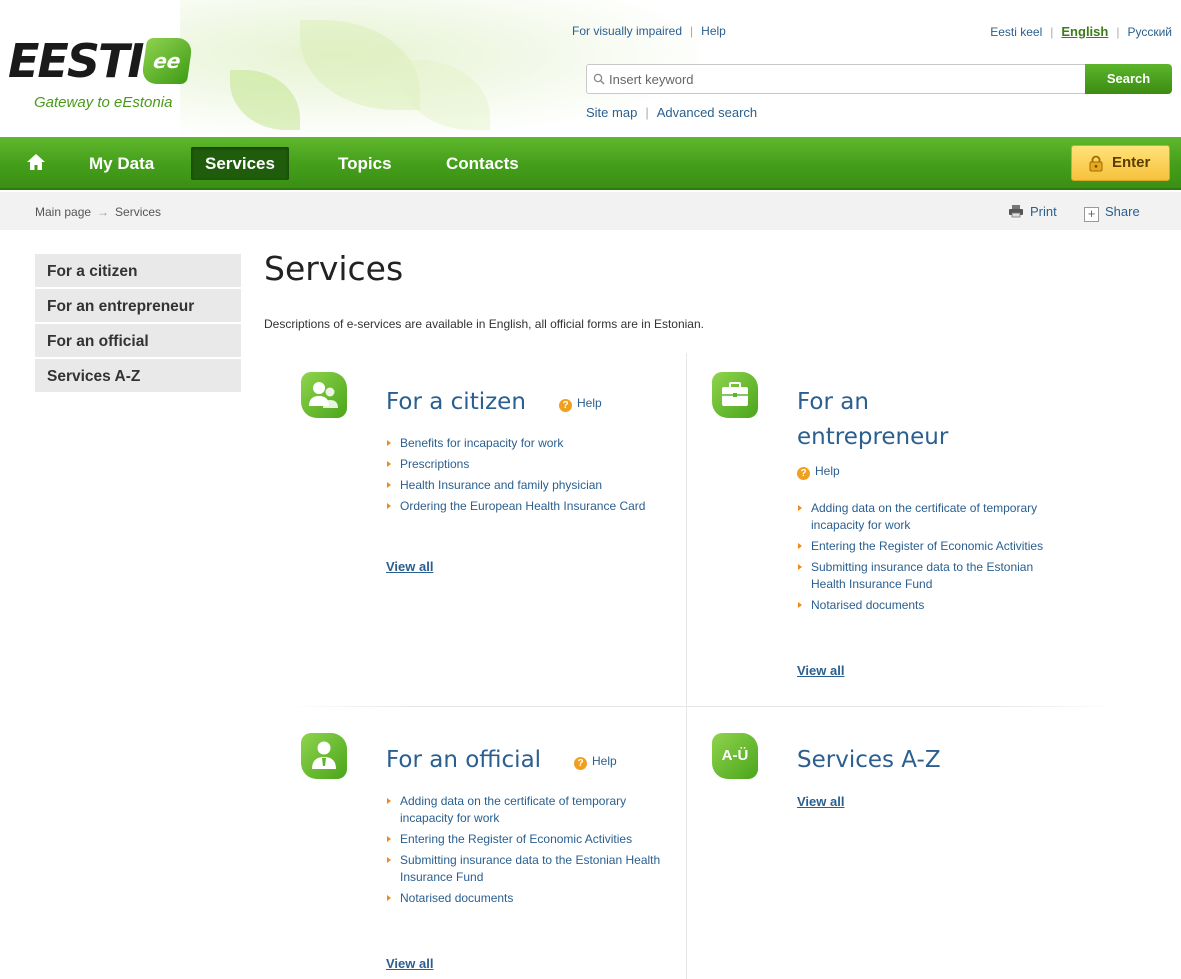  Describe the element at coordinates (121, 163) in the screenshot. I see `nav-my-data: My Data` at that location.